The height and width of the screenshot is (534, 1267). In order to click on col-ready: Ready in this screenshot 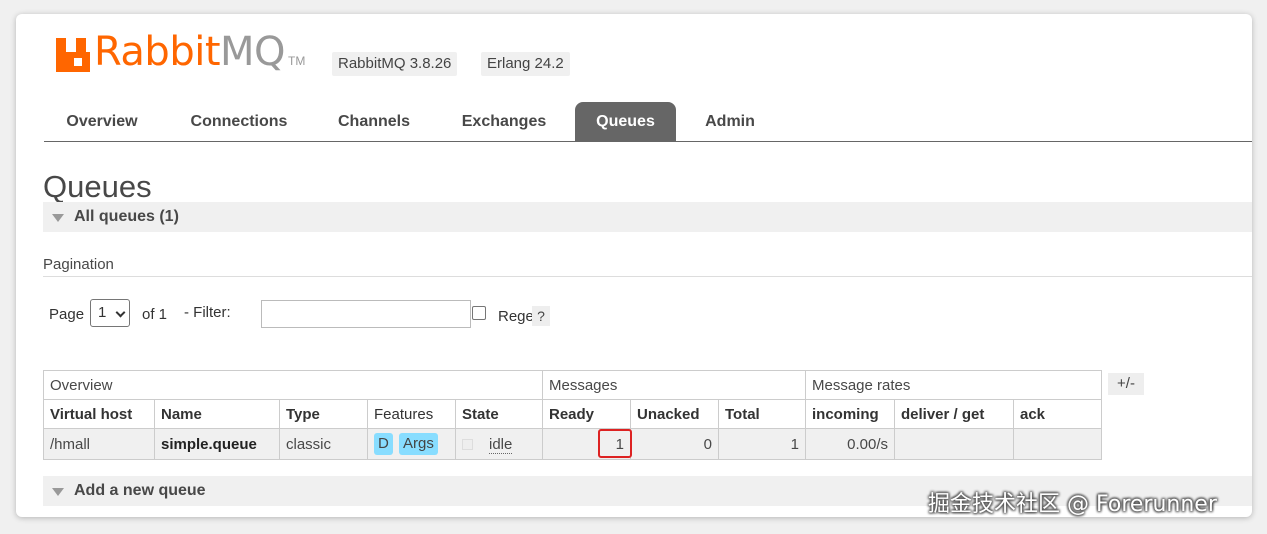, I will do `click(586, 414)`.